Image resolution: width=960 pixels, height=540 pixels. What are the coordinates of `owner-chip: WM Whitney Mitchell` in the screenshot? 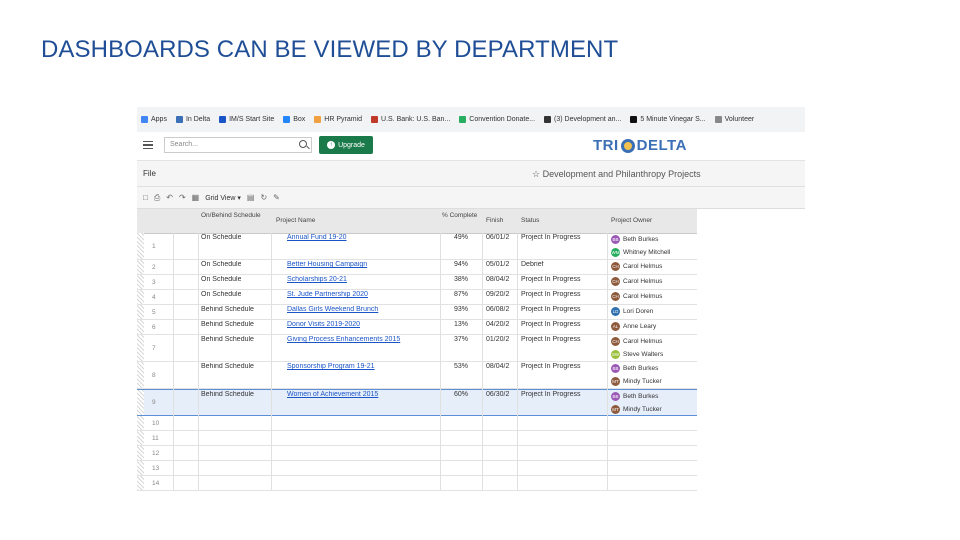 It's located at (640, 252).